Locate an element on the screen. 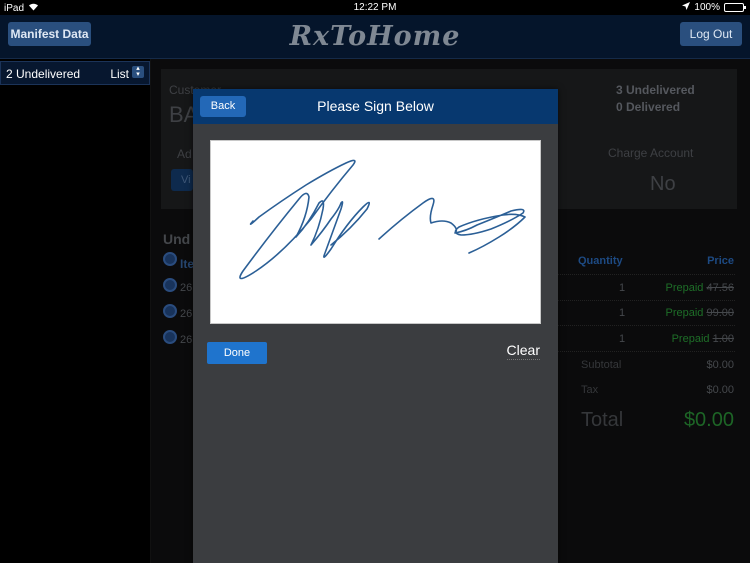 The image size is (750, 563). price-amount: 47.56 is located at coordinates (720, 288).